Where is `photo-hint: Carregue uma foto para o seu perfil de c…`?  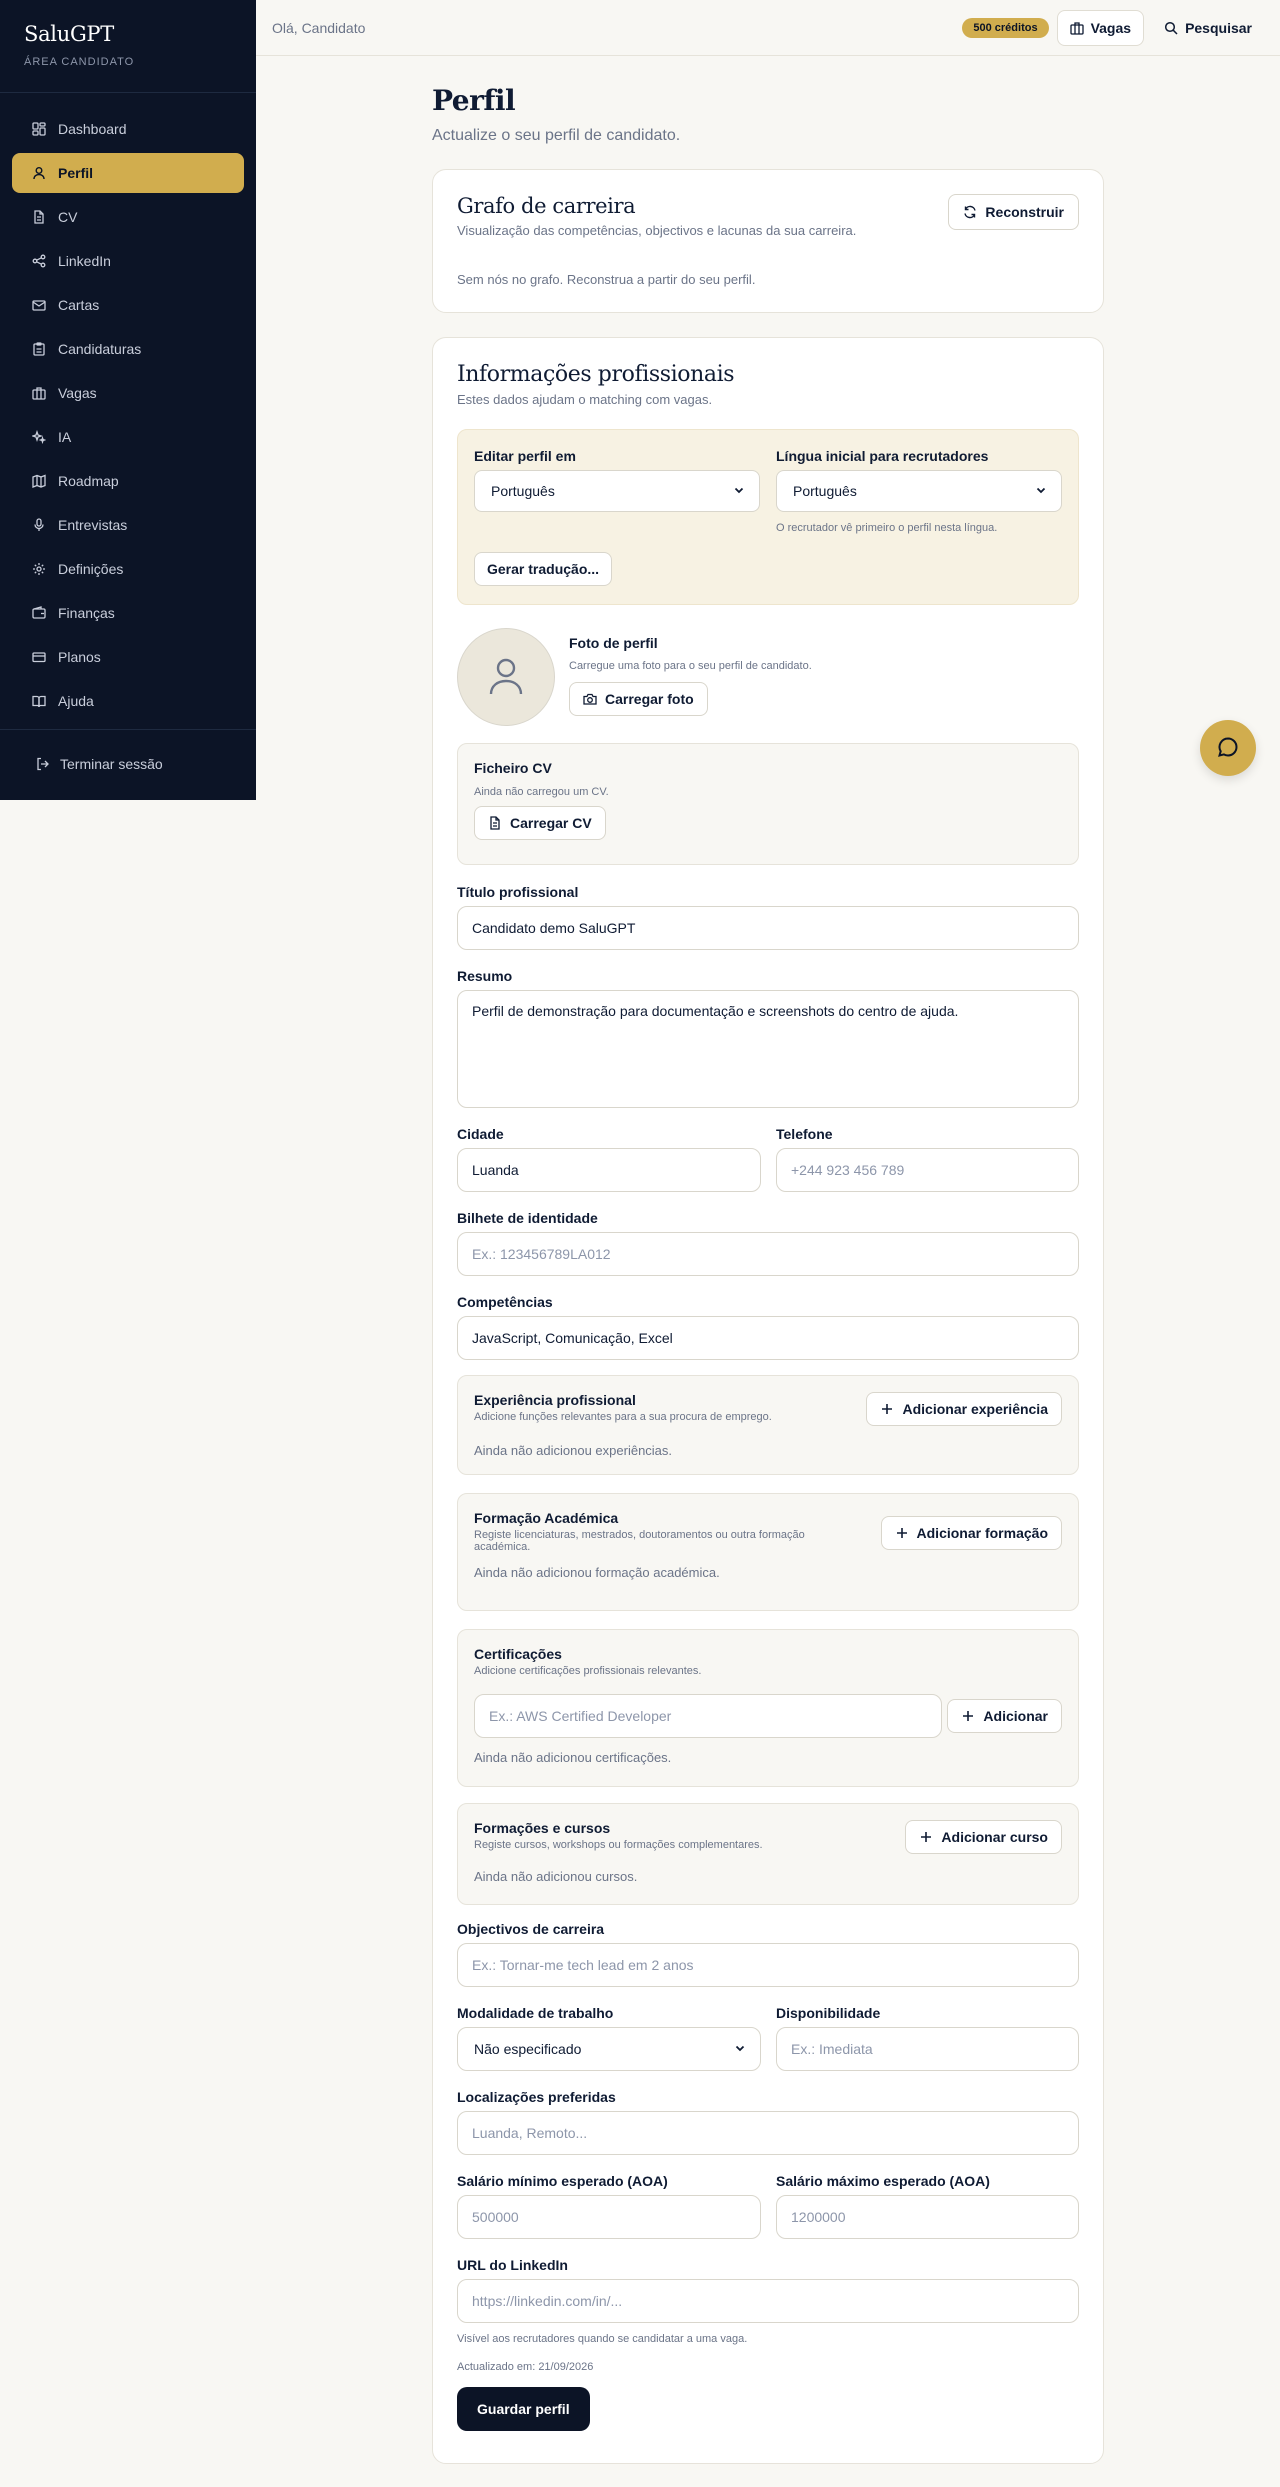
photo-hint: Carregue uma foto para o seu perfil de c… is located at coordinates (690, 666).